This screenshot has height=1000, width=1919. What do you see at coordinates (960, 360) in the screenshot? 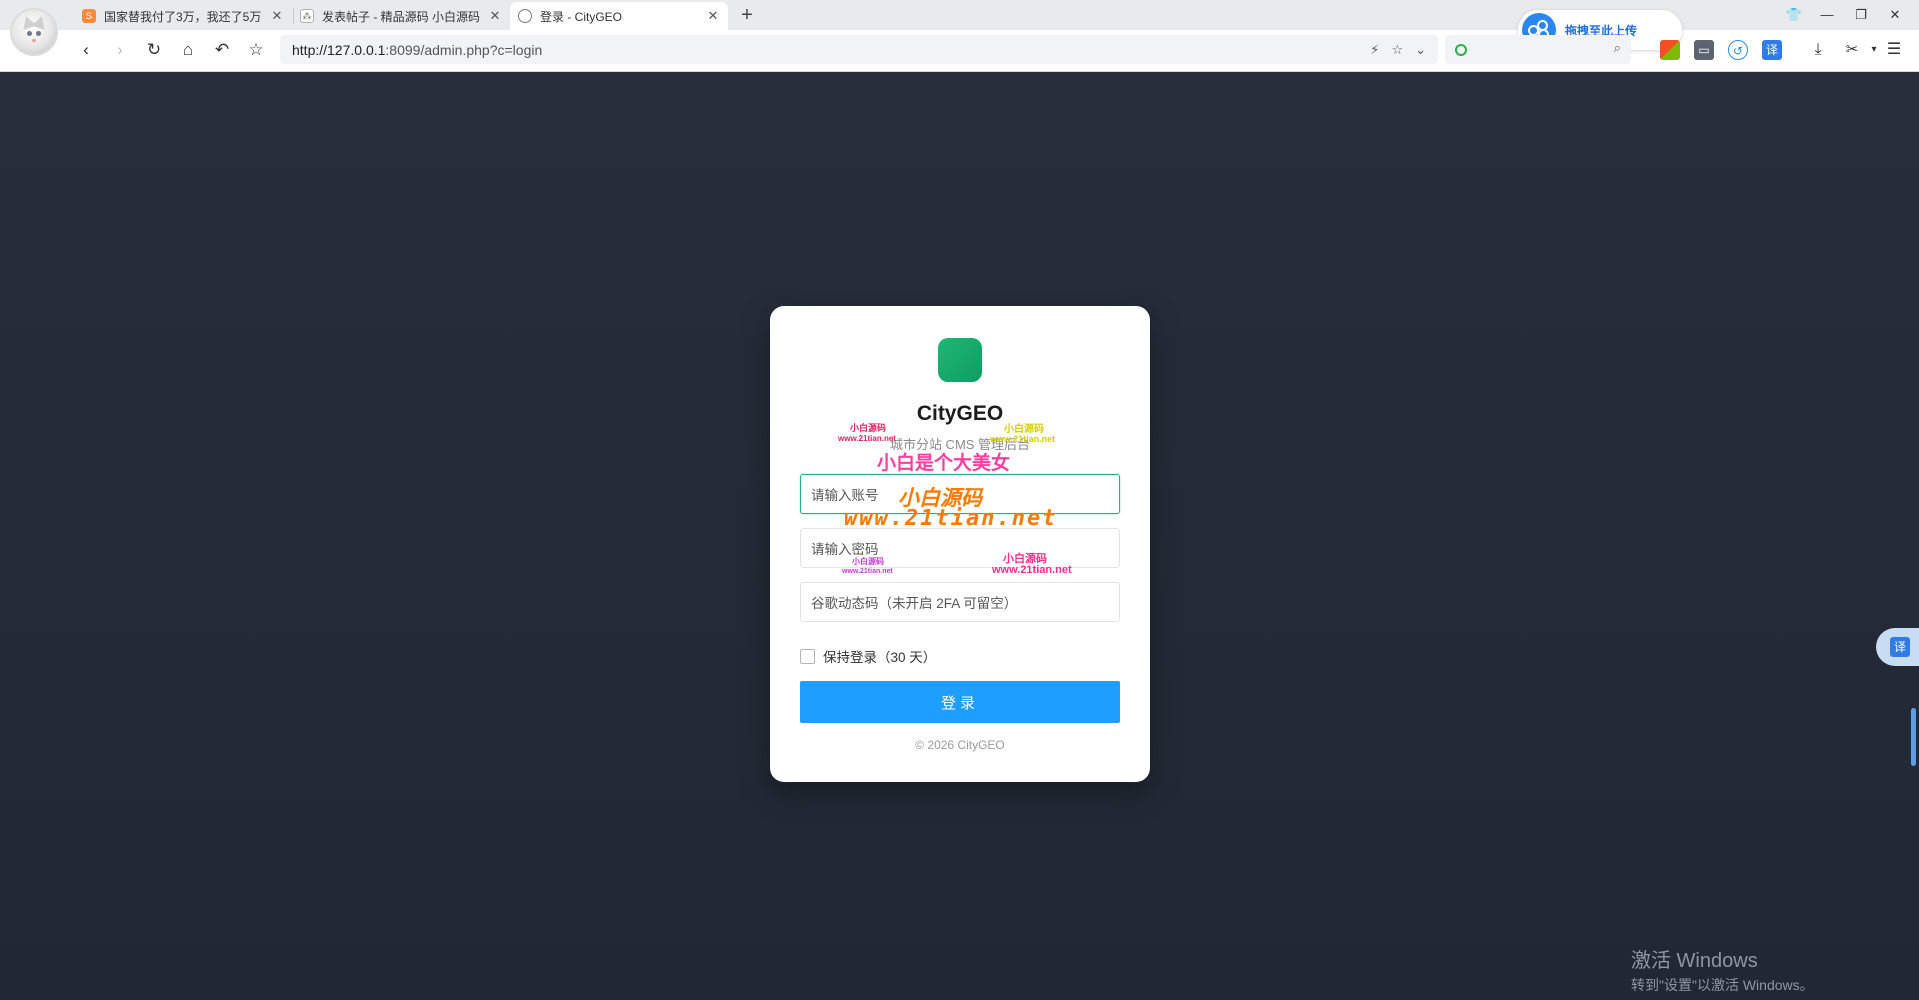
I see `brand-logo-icon` at bounding box center [960, 360].